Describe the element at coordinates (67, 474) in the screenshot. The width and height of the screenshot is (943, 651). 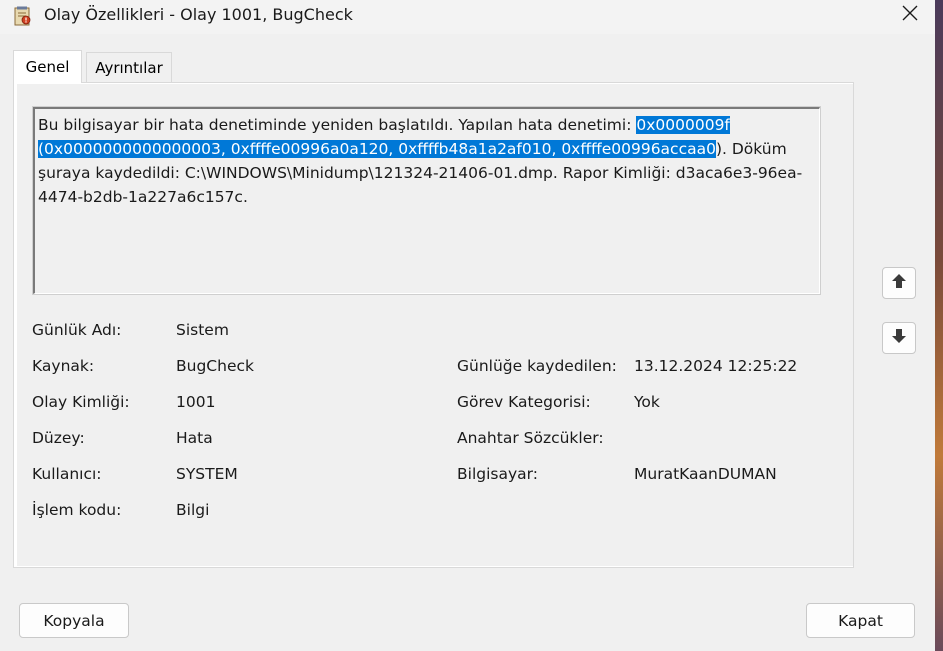
I see `user-label: Kullanıcı:` at that location.